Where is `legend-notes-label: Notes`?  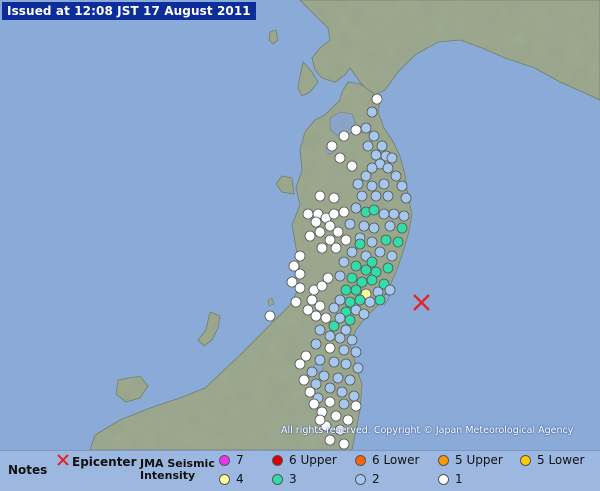 legend-notes-label: Notes is located at coordinates (28, 470).